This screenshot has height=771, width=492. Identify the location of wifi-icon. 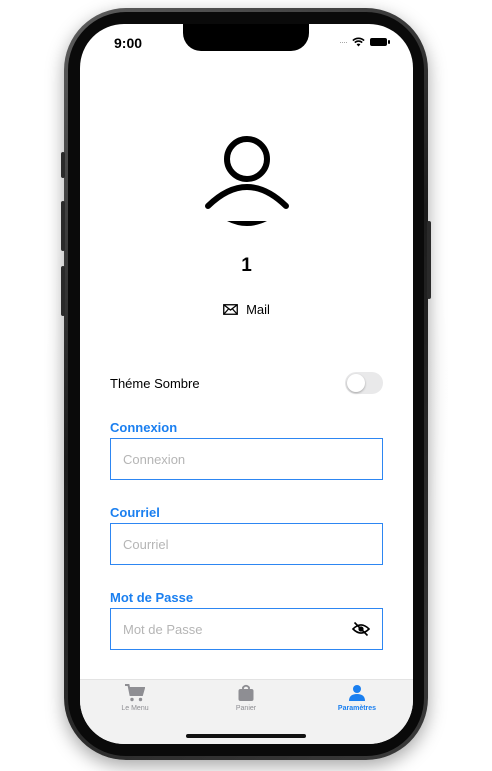
(358, 42).